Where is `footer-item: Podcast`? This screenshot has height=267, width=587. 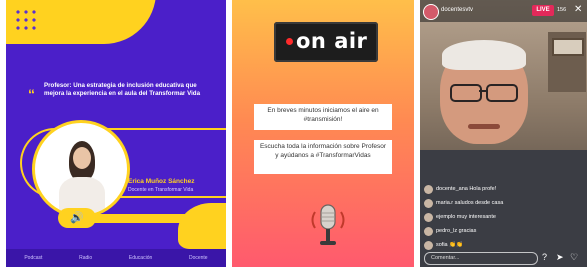 footer-item: Podcast is located at coordinates (33, 258).